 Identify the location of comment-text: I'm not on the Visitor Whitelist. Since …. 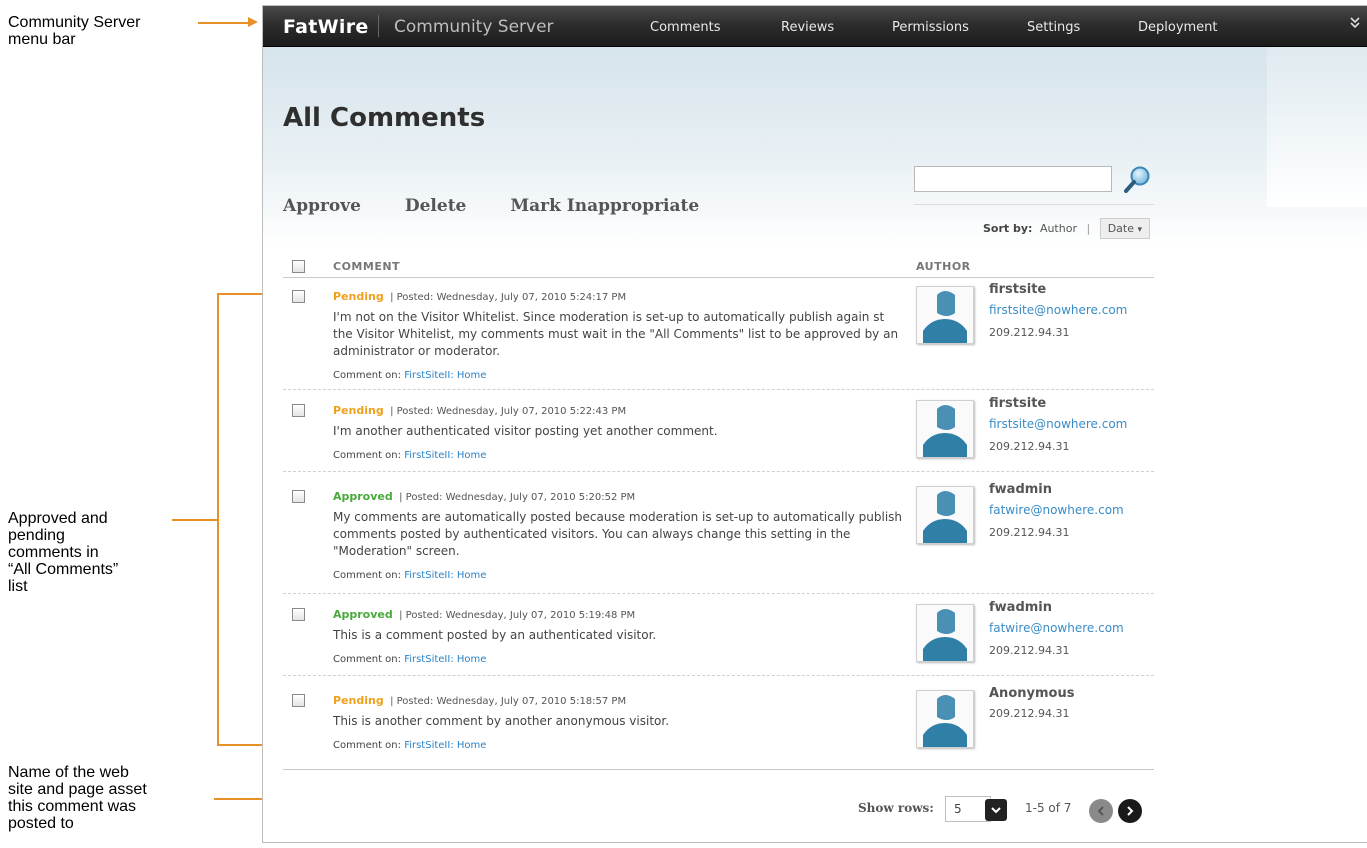
(616, 334).